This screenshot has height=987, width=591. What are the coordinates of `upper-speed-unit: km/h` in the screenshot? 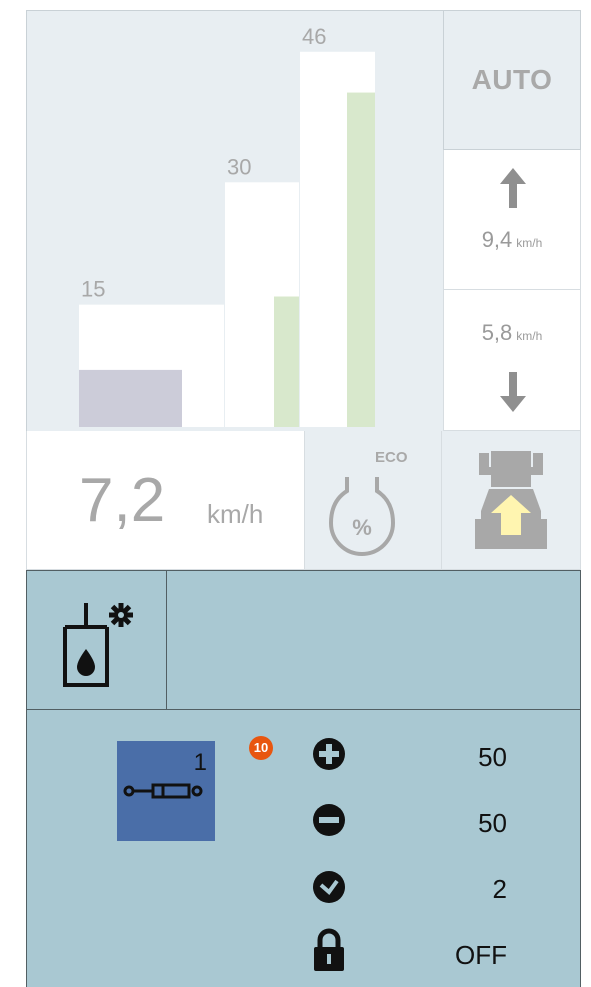 It's located at (529, 243).